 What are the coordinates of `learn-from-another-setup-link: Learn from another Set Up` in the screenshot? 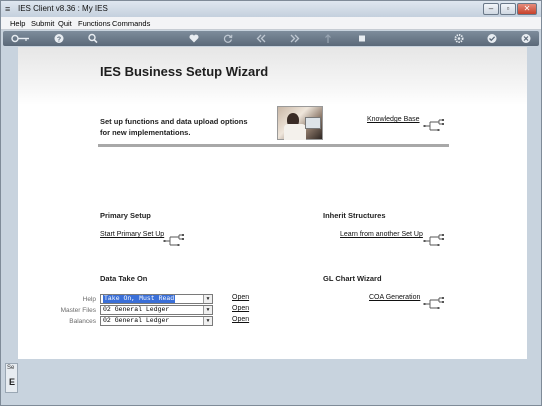 It's located at (381, 234).